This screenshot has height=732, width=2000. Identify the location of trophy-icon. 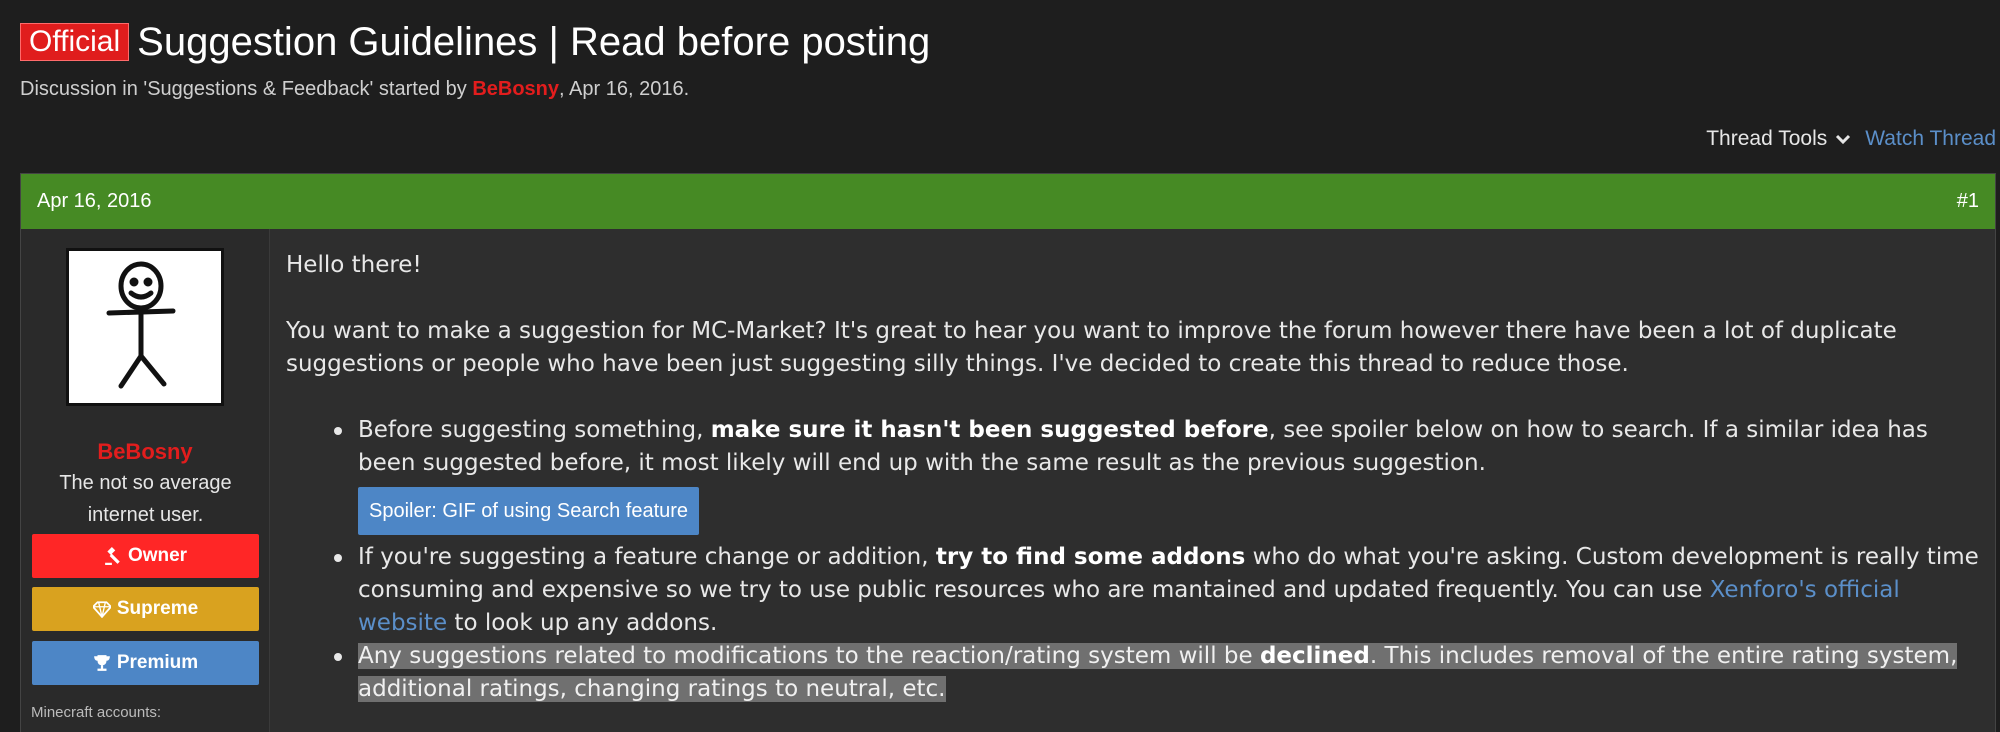
(101, 663).